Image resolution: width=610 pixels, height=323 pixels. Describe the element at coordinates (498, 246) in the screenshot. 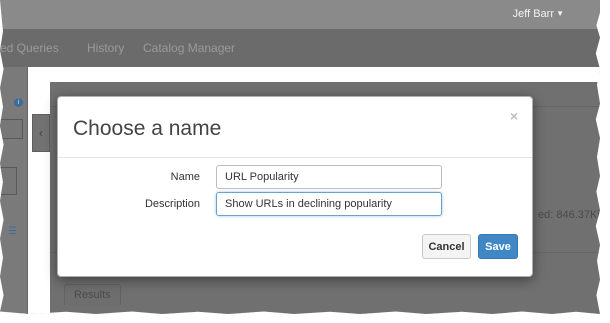

I see `save-button: Save` at that location.